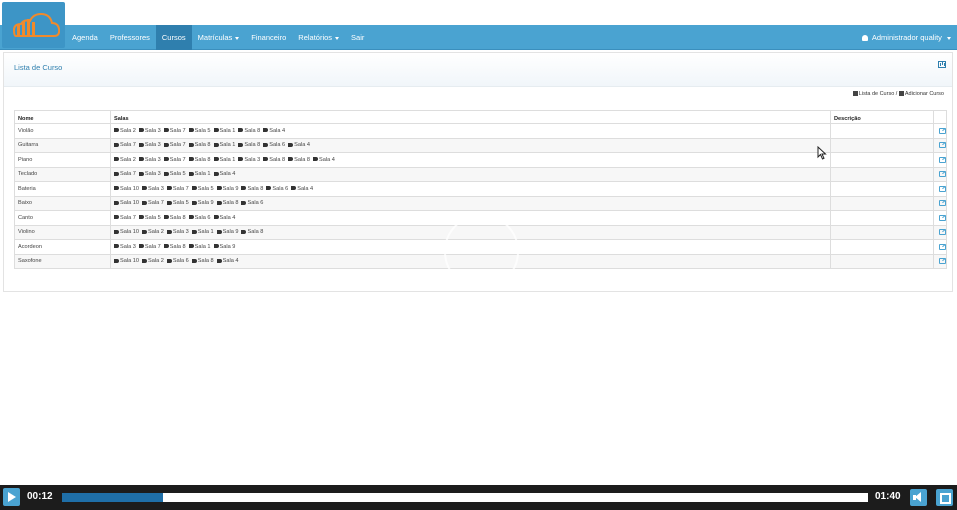 This screenshot has height=510, width=957. I want to click on nav-item-sair: Sair, so click(357, 37).